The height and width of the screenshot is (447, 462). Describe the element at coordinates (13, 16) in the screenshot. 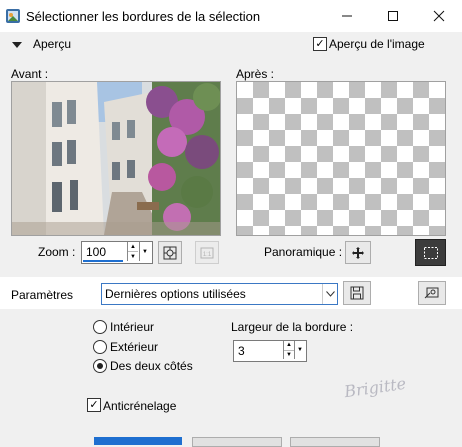

I see `app-icon` at that location.